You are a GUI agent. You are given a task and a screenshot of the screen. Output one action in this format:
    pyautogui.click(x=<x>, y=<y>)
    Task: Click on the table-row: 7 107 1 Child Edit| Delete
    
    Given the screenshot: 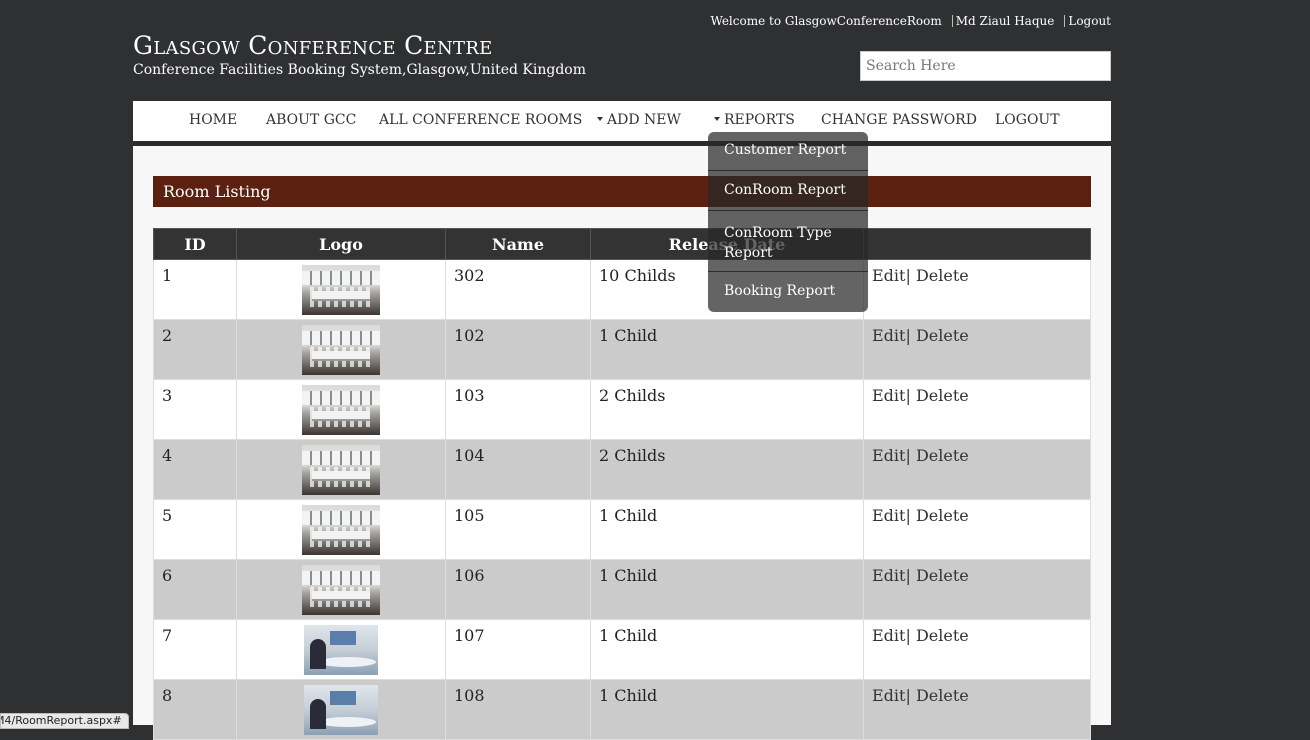 What is the action you would take?
    pyautogui.click(x=622, y=649)
    